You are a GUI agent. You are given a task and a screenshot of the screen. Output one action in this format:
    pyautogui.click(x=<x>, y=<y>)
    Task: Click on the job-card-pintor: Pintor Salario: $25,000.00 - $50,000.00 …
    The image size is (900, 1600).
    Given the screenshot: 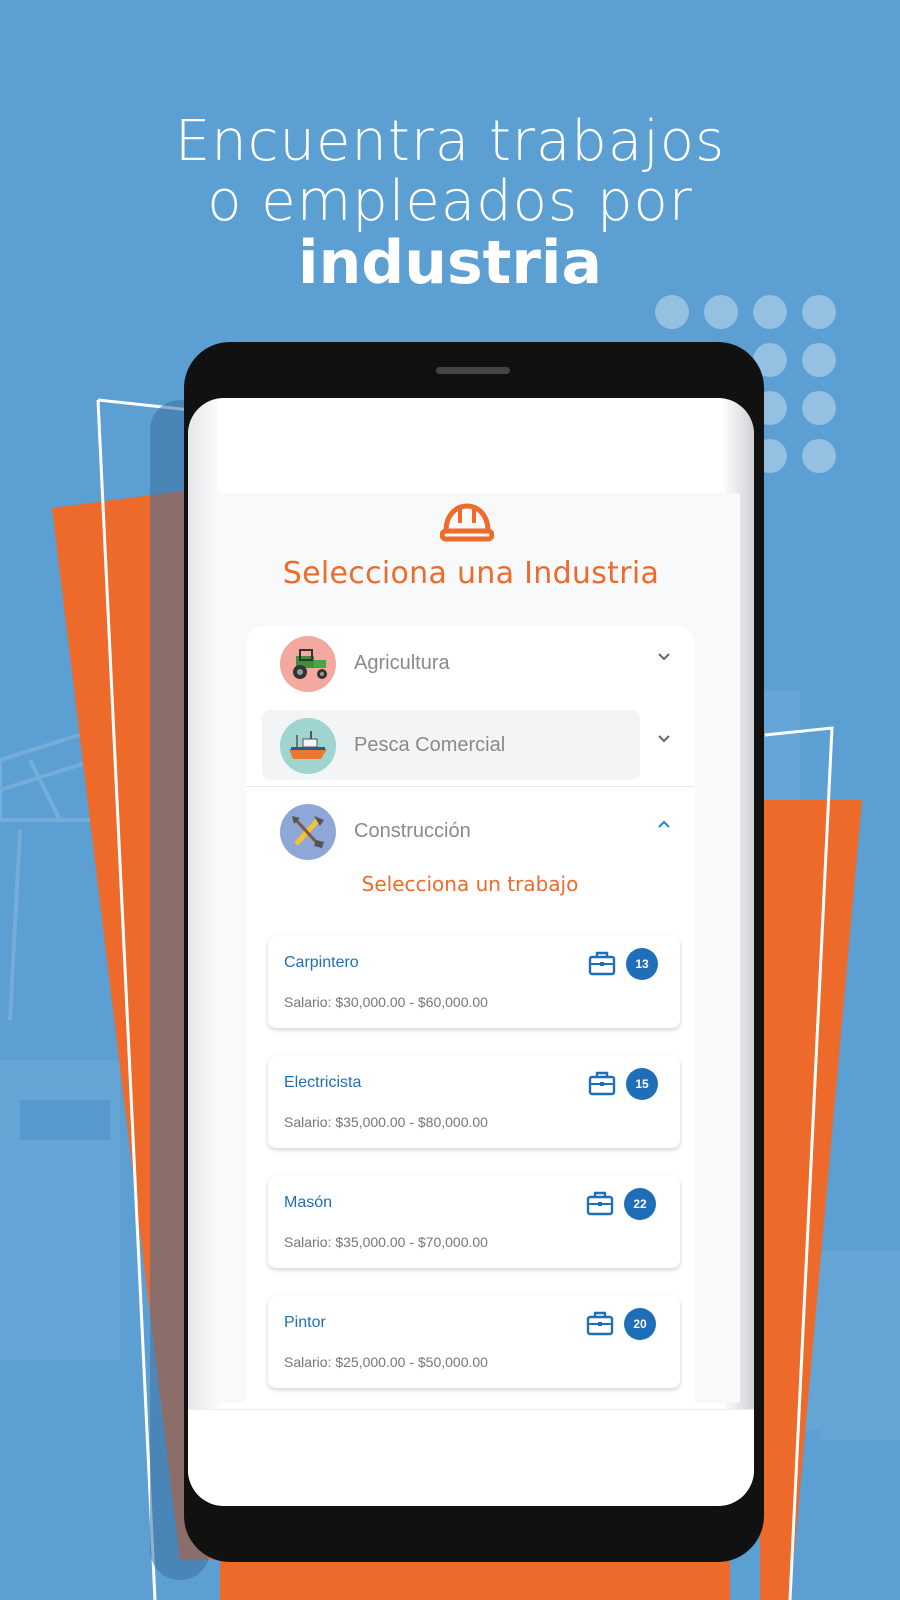 What is the action you would take?
    pyautogui.click(x=474, y=1342)
    